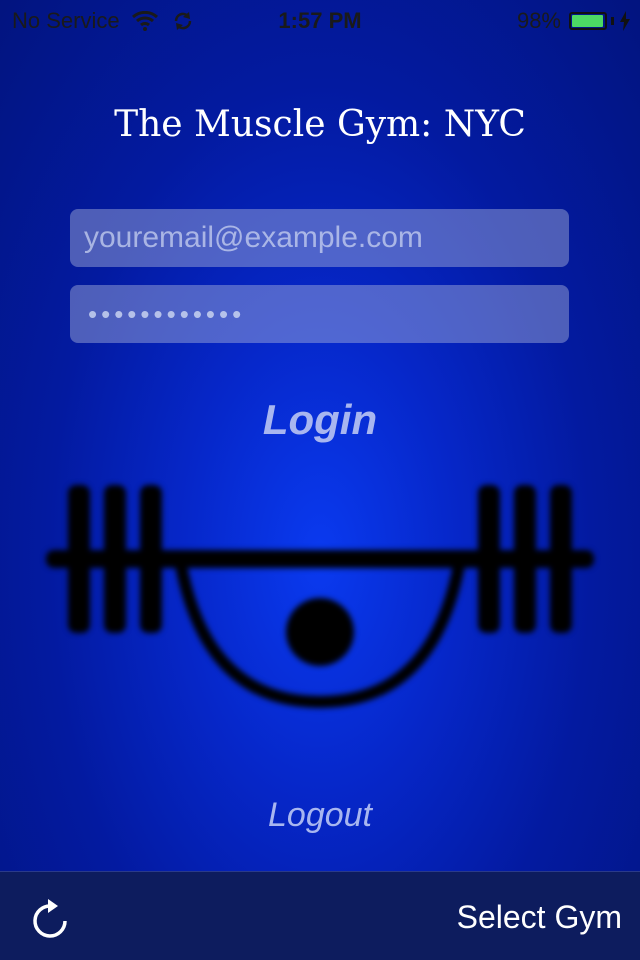 This screenshot has height=960, width=640. Describe the element at coordinates (320, 915) in the screenshot. I see `bottom-toolbar: Select Gym` at that location.